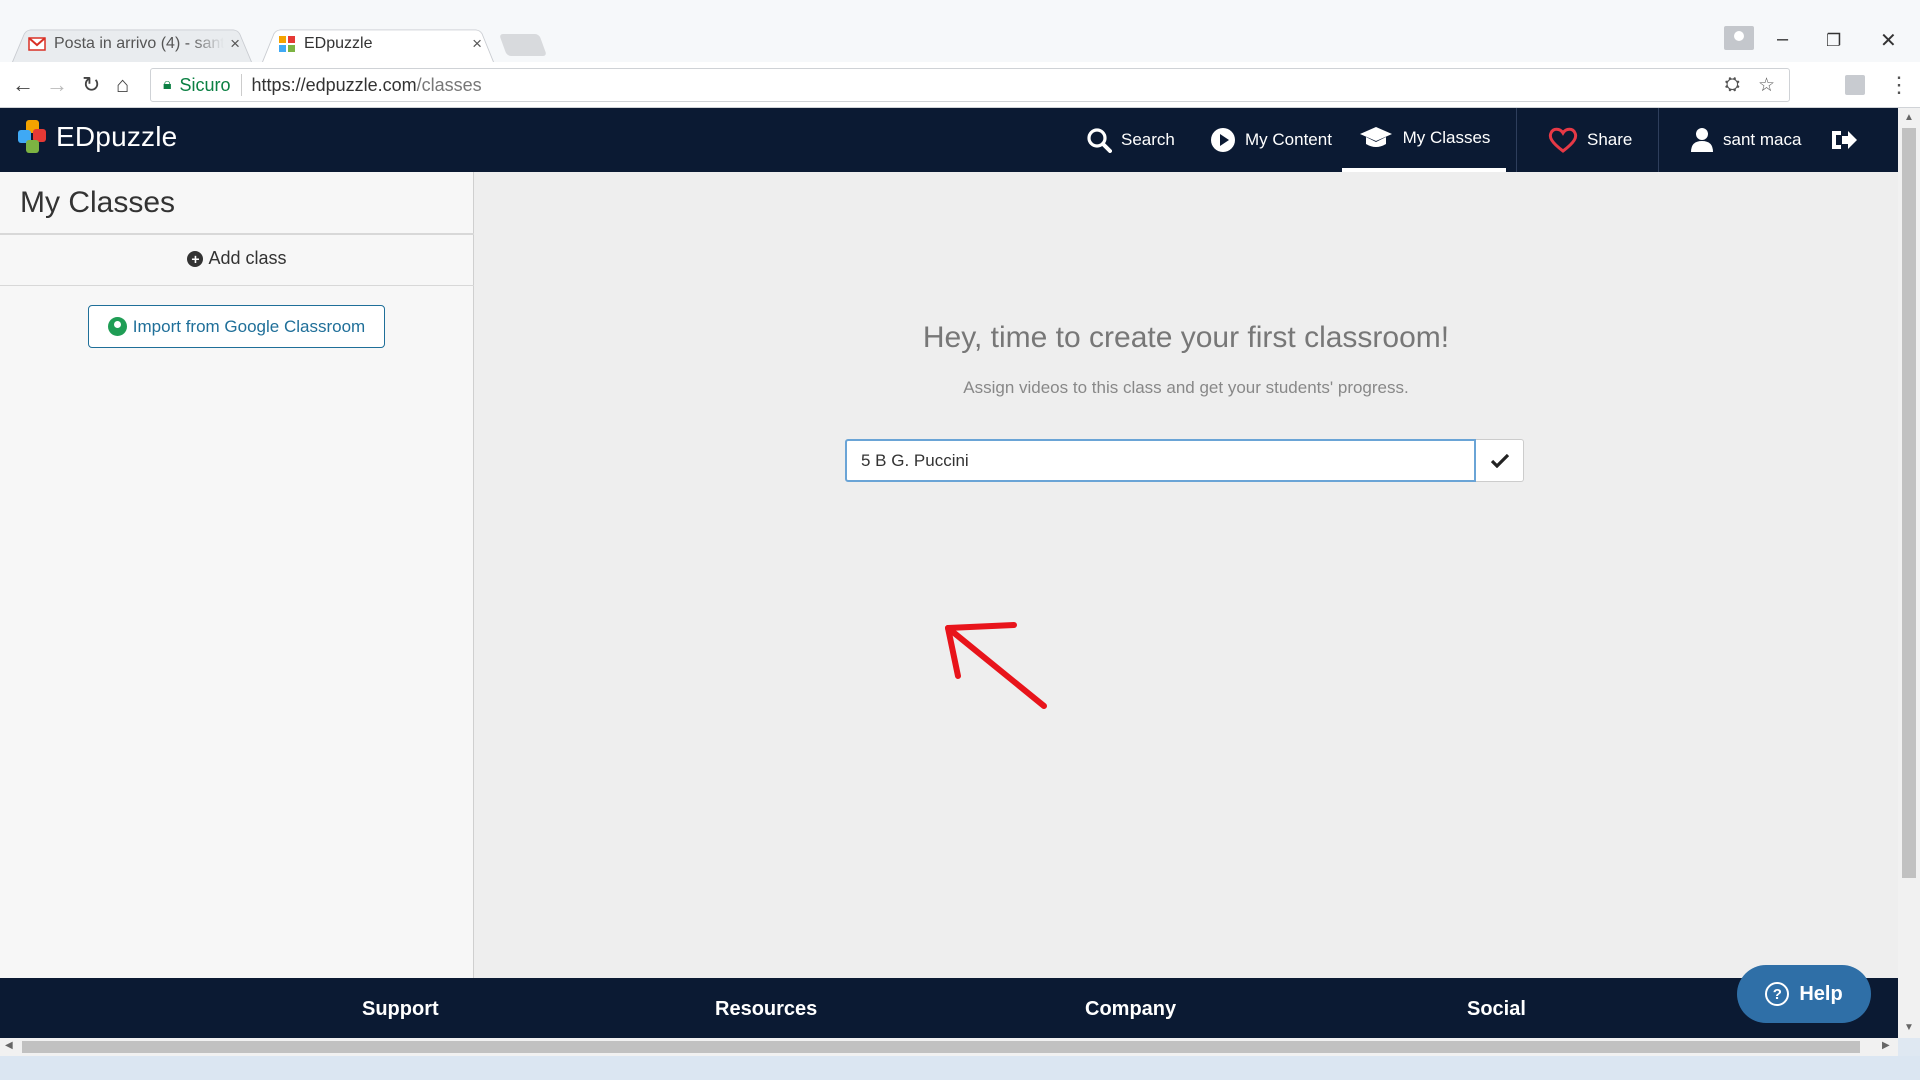 The width and height of the screenshot is (1920, 1080). Describe the element at coordinates (338, 43) in the screenshot. I see `tab-title: EDpuzzle` at that location.